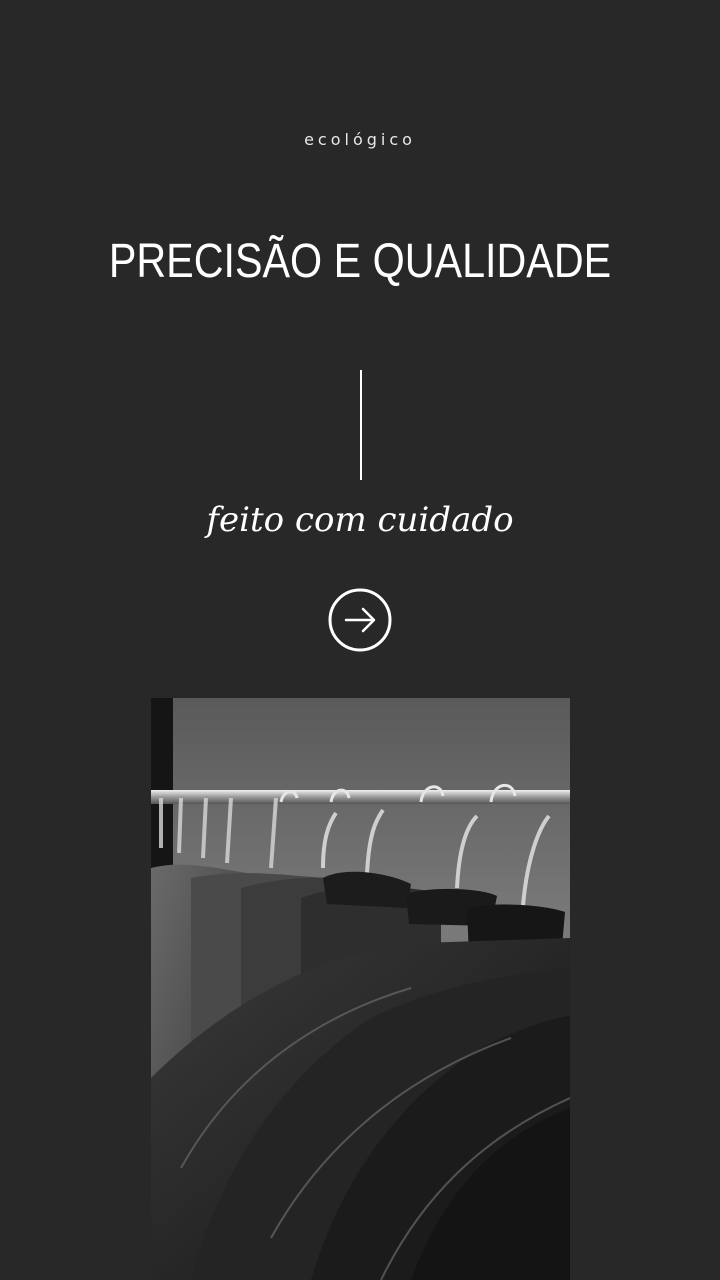 The image size is (720, 1280). Describe the element at coordinates (360, 139) in the screenshot. I see `eyebrow-label: ecológico` at that location.